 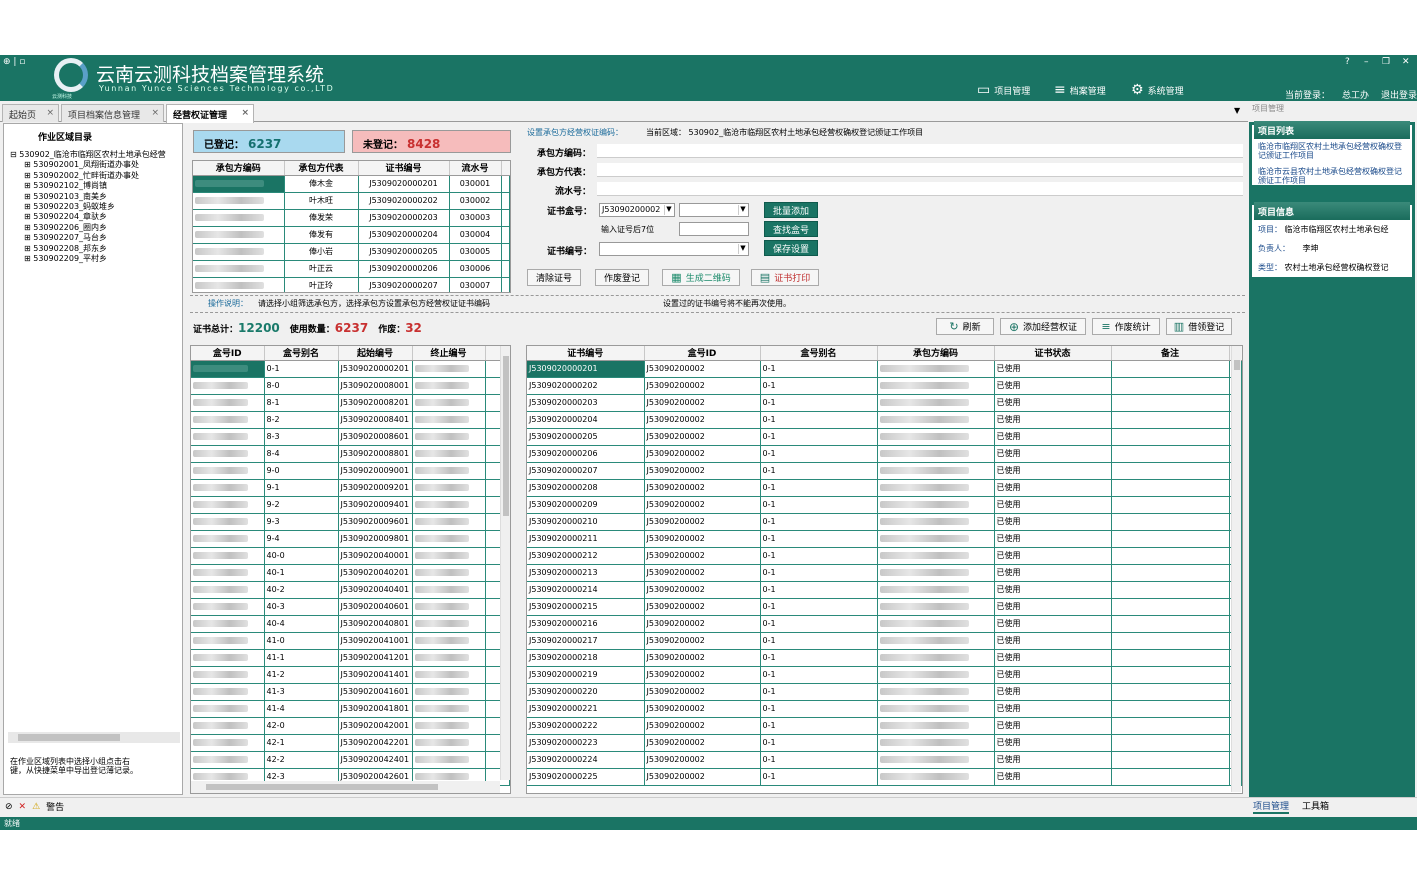 I want to click on box-alias-select: ▼, so click(x=714, y=210).